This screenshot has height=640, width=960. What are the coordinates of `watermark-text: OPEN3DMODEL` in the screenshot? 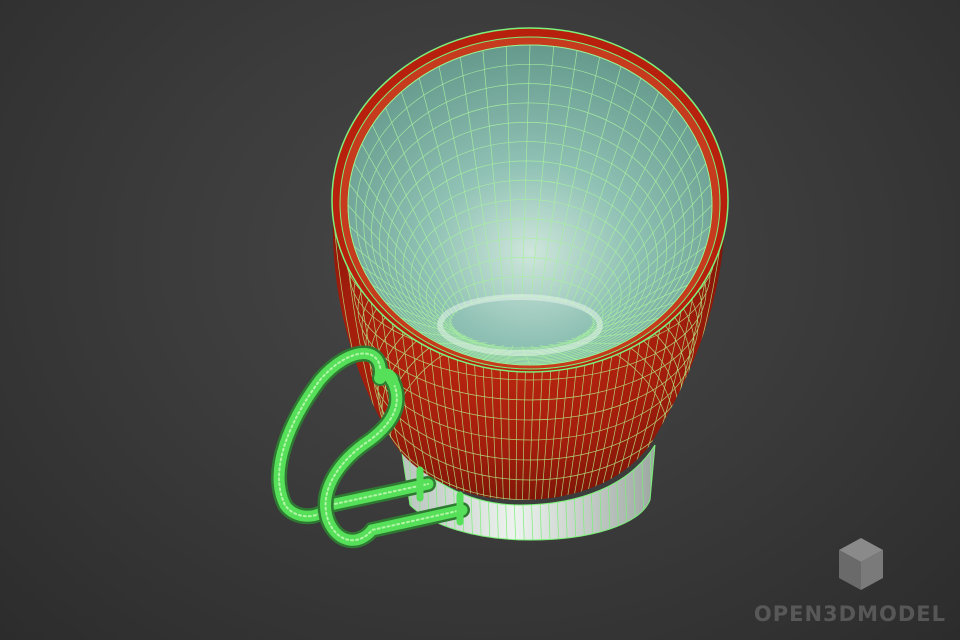 It's located at (849, 614).